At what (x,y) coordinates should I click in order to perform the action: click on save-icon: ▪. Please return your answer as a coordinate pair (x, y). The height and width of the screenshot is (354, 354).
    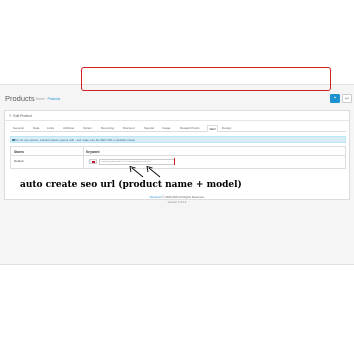
    Looking at the image, I should click on (335, 98).